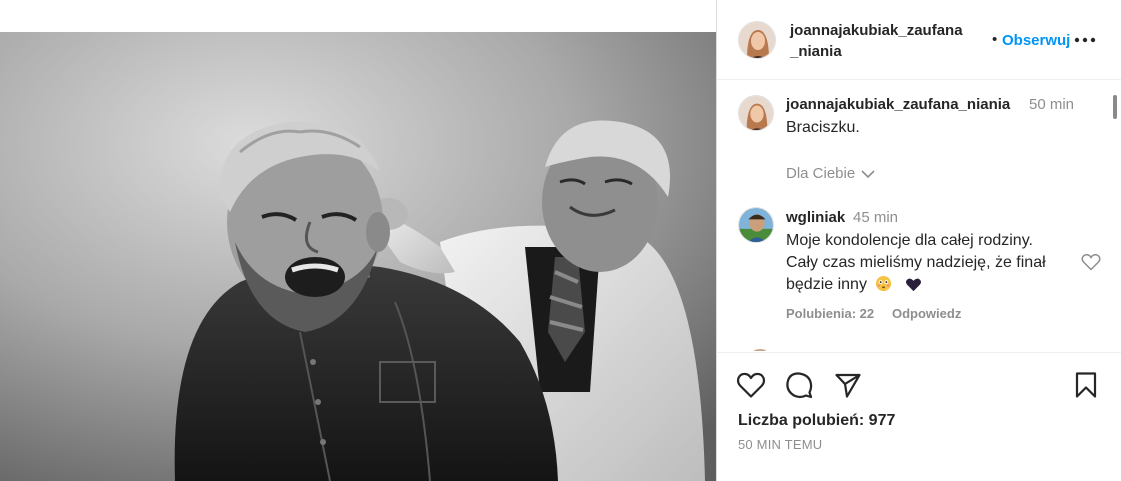 This screenshot has height=481, width=1121. Describe the element at coordinates (816, 51) in the screenshot. I see `author-username-line2: _niania` at that location.